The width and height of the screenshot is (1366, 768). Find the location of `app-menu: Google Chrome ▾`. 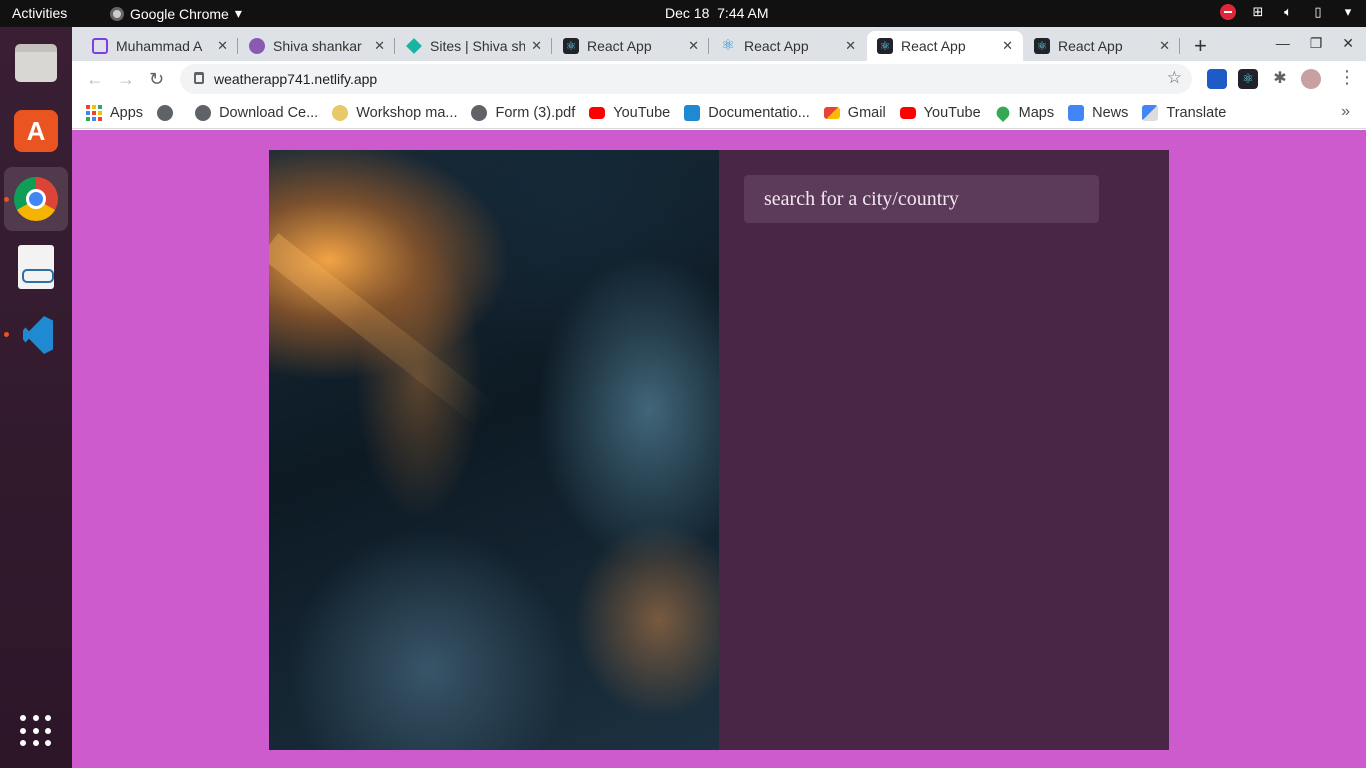

app-menu: Google Chrome ▾ is located at coordinates (176, 13).